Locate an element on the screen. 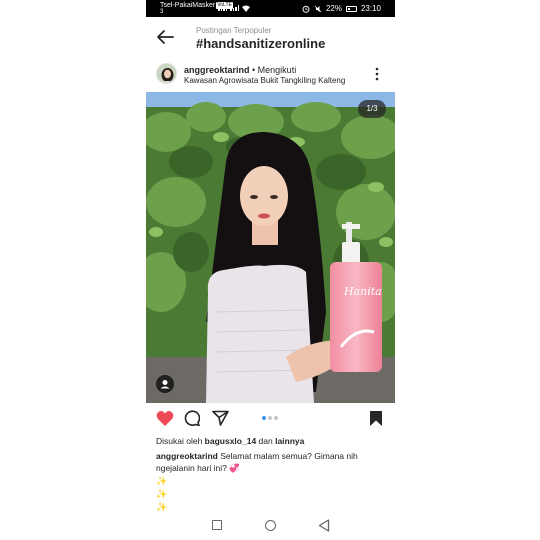  carousel-indicator is located at coordinates (270, 418).